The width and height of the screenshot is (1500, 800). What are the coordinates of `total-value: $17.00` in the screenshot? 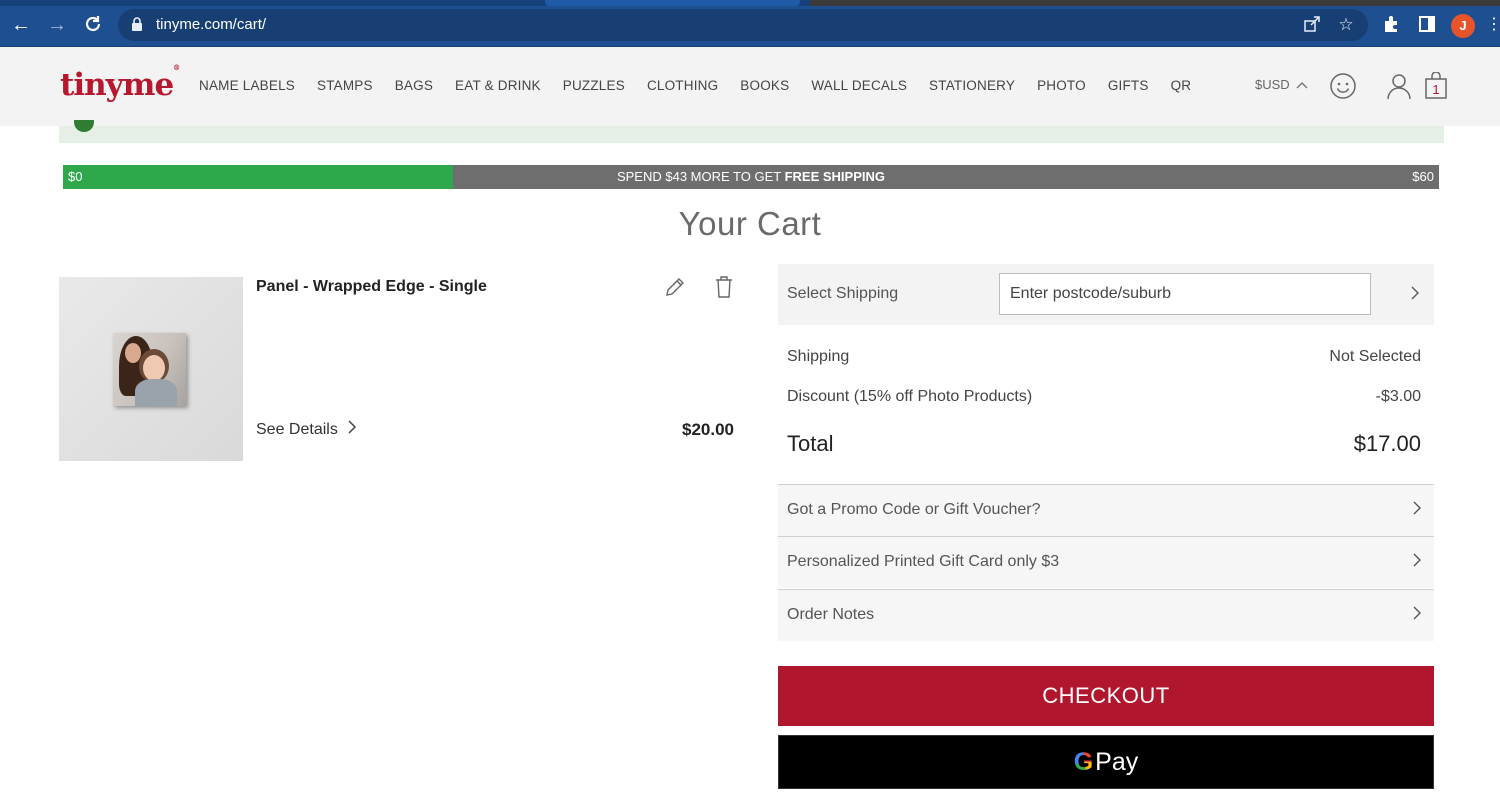 It's located at (1387, 443).